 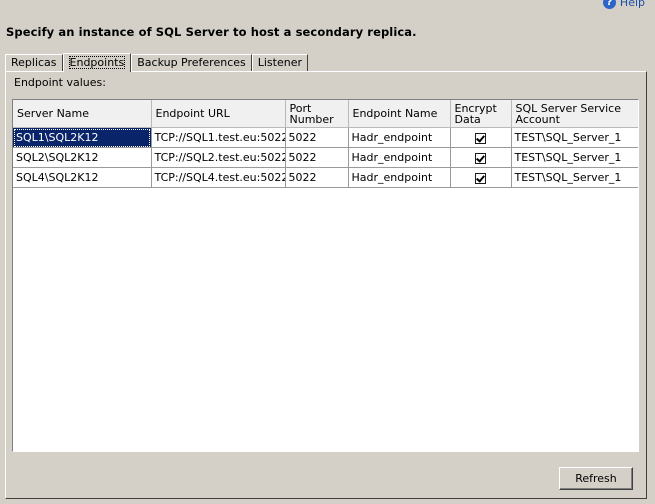 I want to click on help-link: ? Help, so click(x=623, y=4).